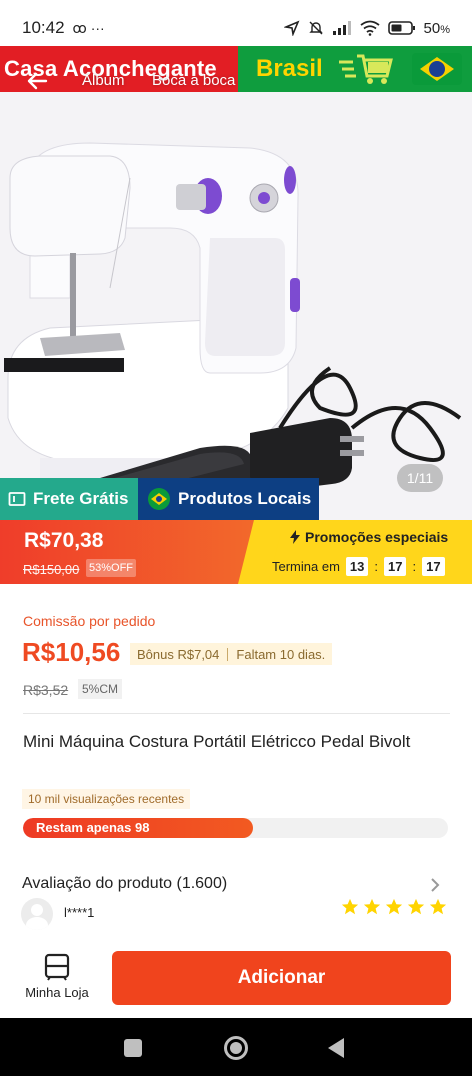 The height and width of the screenshot is (1076, 472). Describe the element at coordinates (51, 569) in the screenshot. I see `original-price: R$150,00` at that location.